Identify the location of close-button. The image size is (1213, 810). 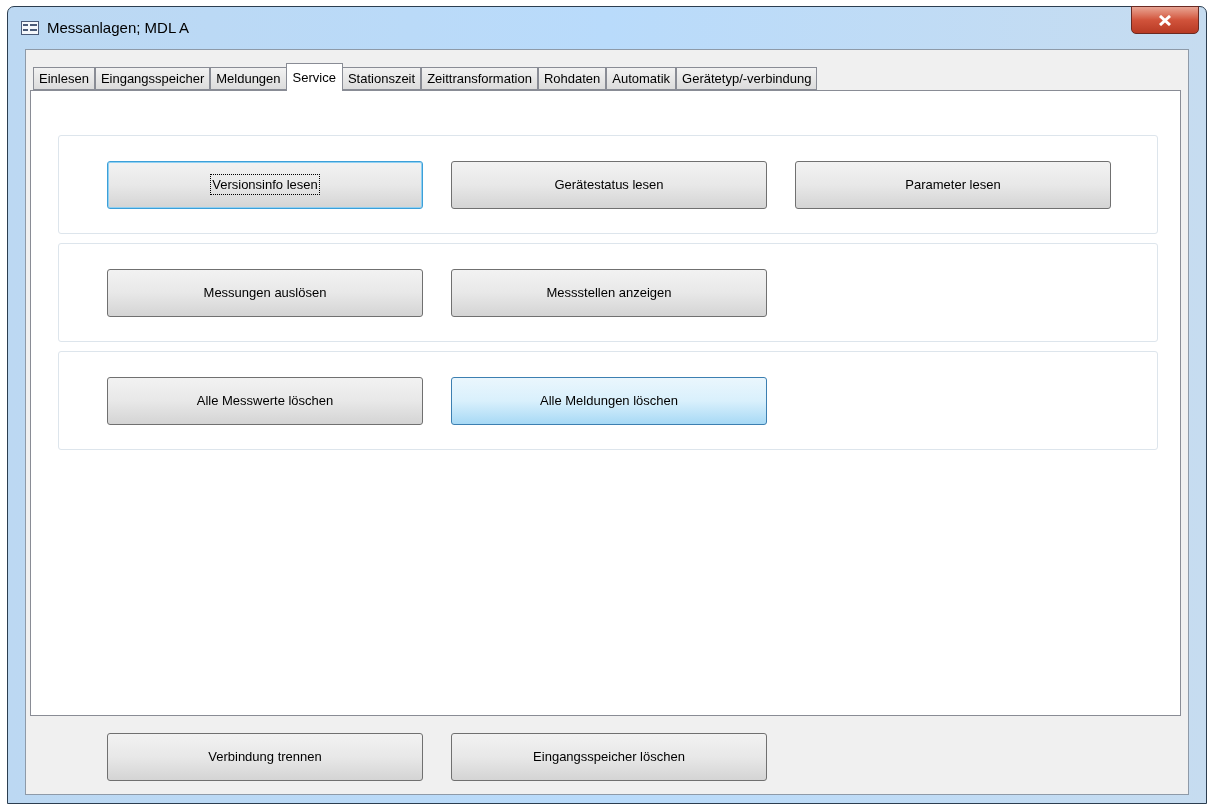
(1165, 20).